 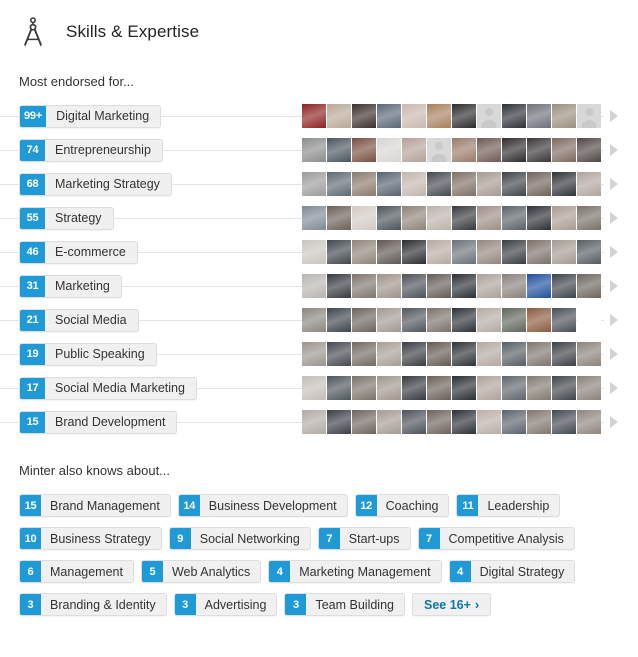 What do you see at coordinates (262, 505) in the screenshot?
I see `skill-pill: 14 Business Development` at bounding box center [262, 505].